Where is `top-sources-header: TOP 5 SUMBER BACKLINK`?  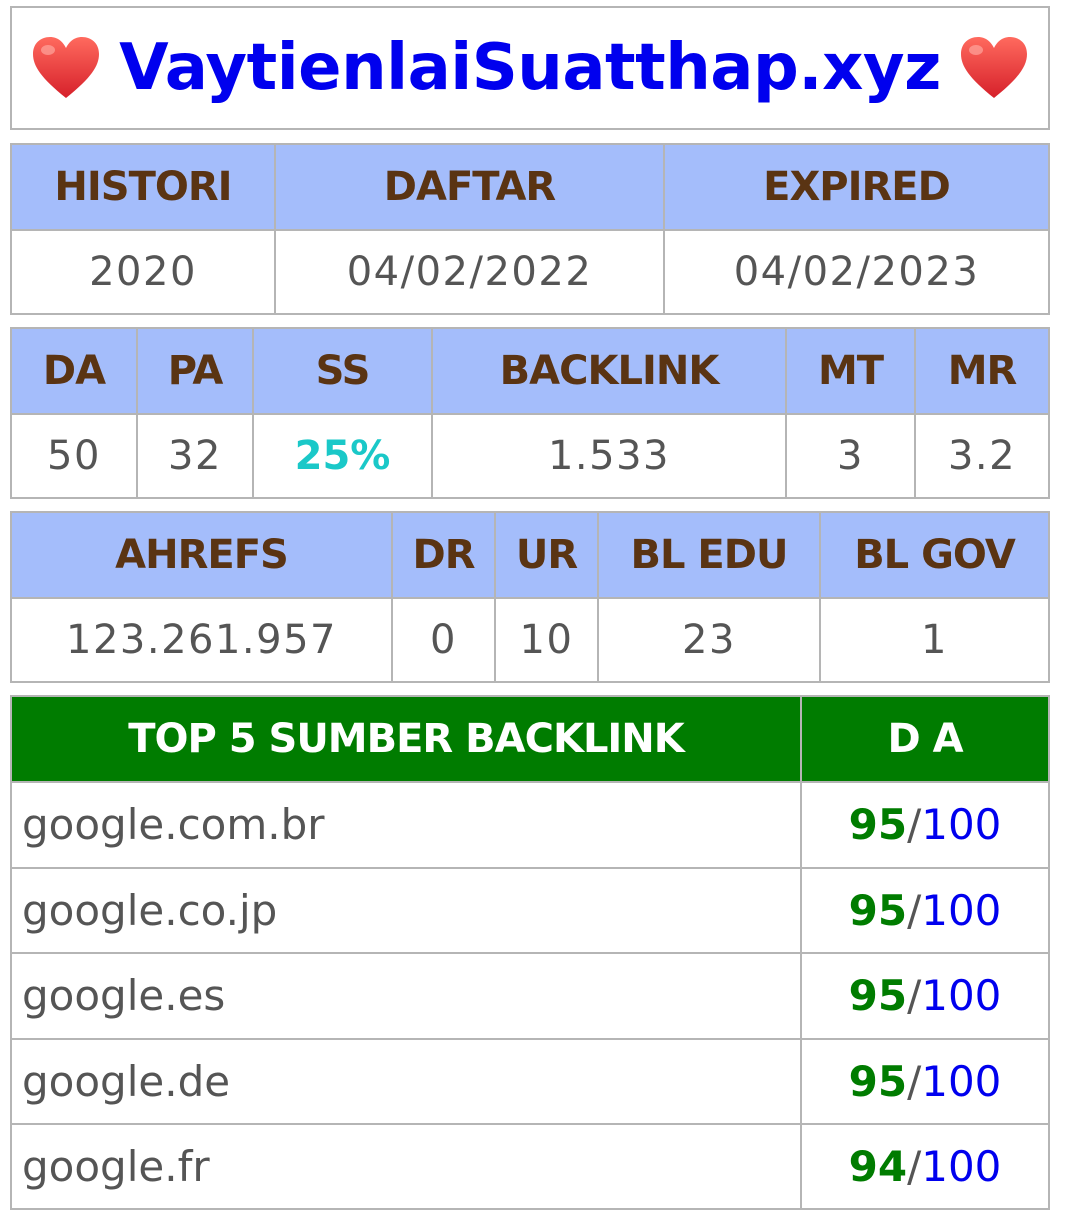
top-sources-header: TOP 5 SUMBER BACKLINK is located at coordinates (406, 739).